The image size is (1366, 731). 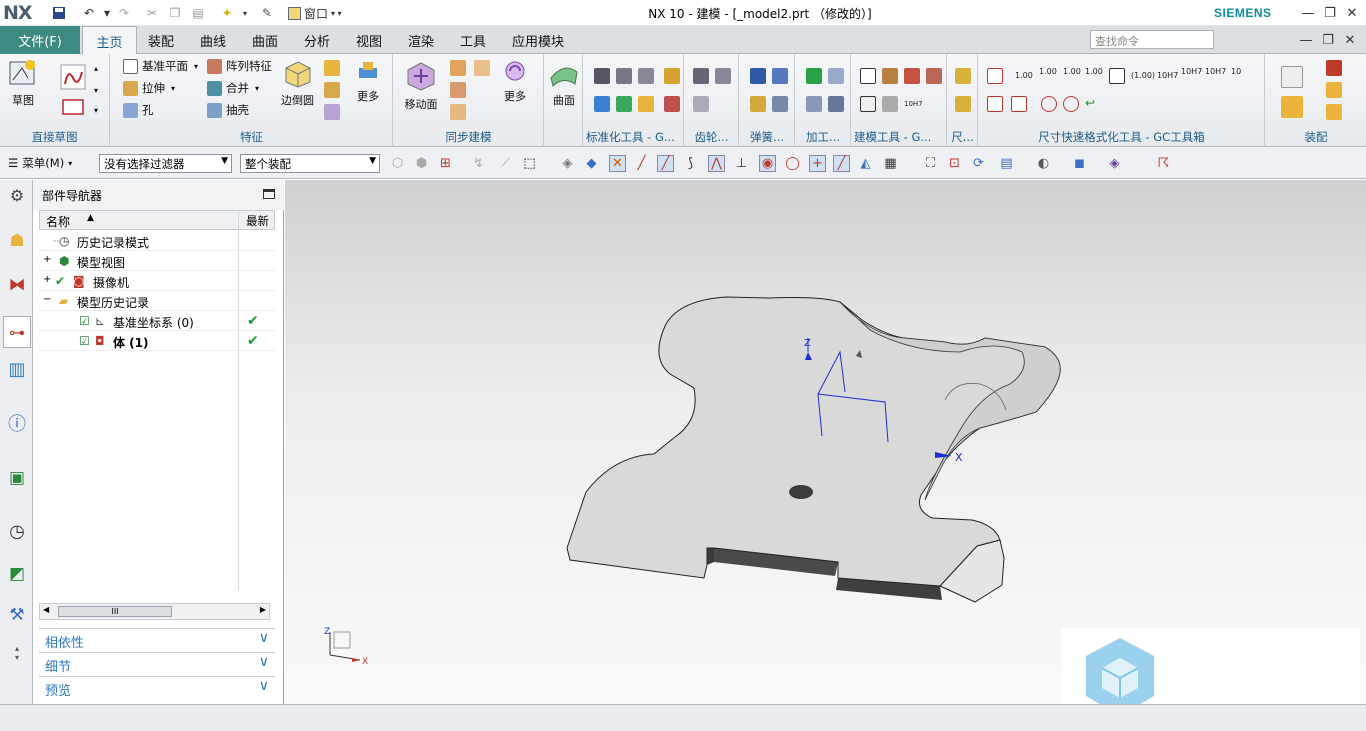 What do you see at coordinates (814, 76) in the screenshot?
I see `machining-check-icon` at bounding box center [814, 76].